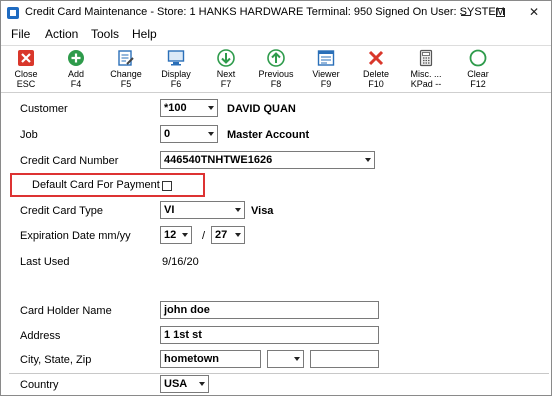 This screenshot has width=552, height=396. I want to click on address-input: 1 1st st, so click(269, 335).